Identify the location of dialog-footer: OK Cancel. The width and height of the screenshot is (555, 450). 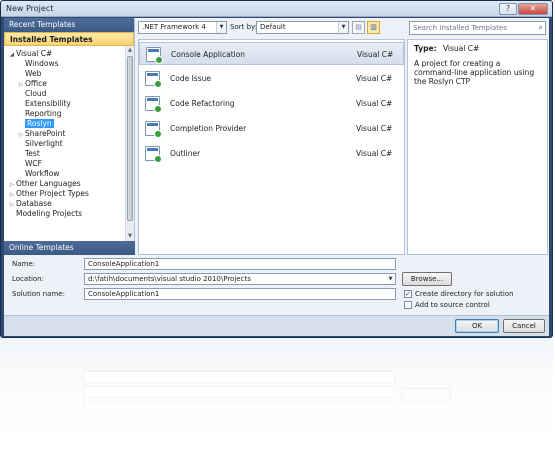
(276, 325).